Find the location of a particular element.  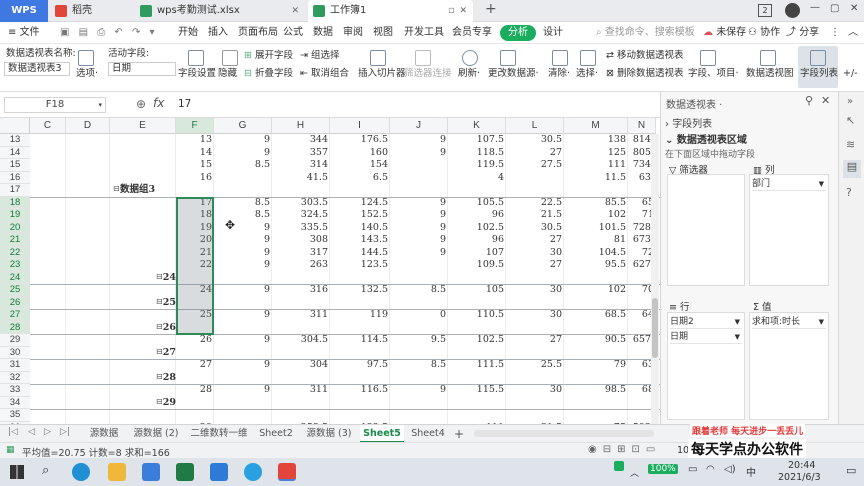

value-field-item: 求和项:时长 ▼ is located at coordinates (789, 322).